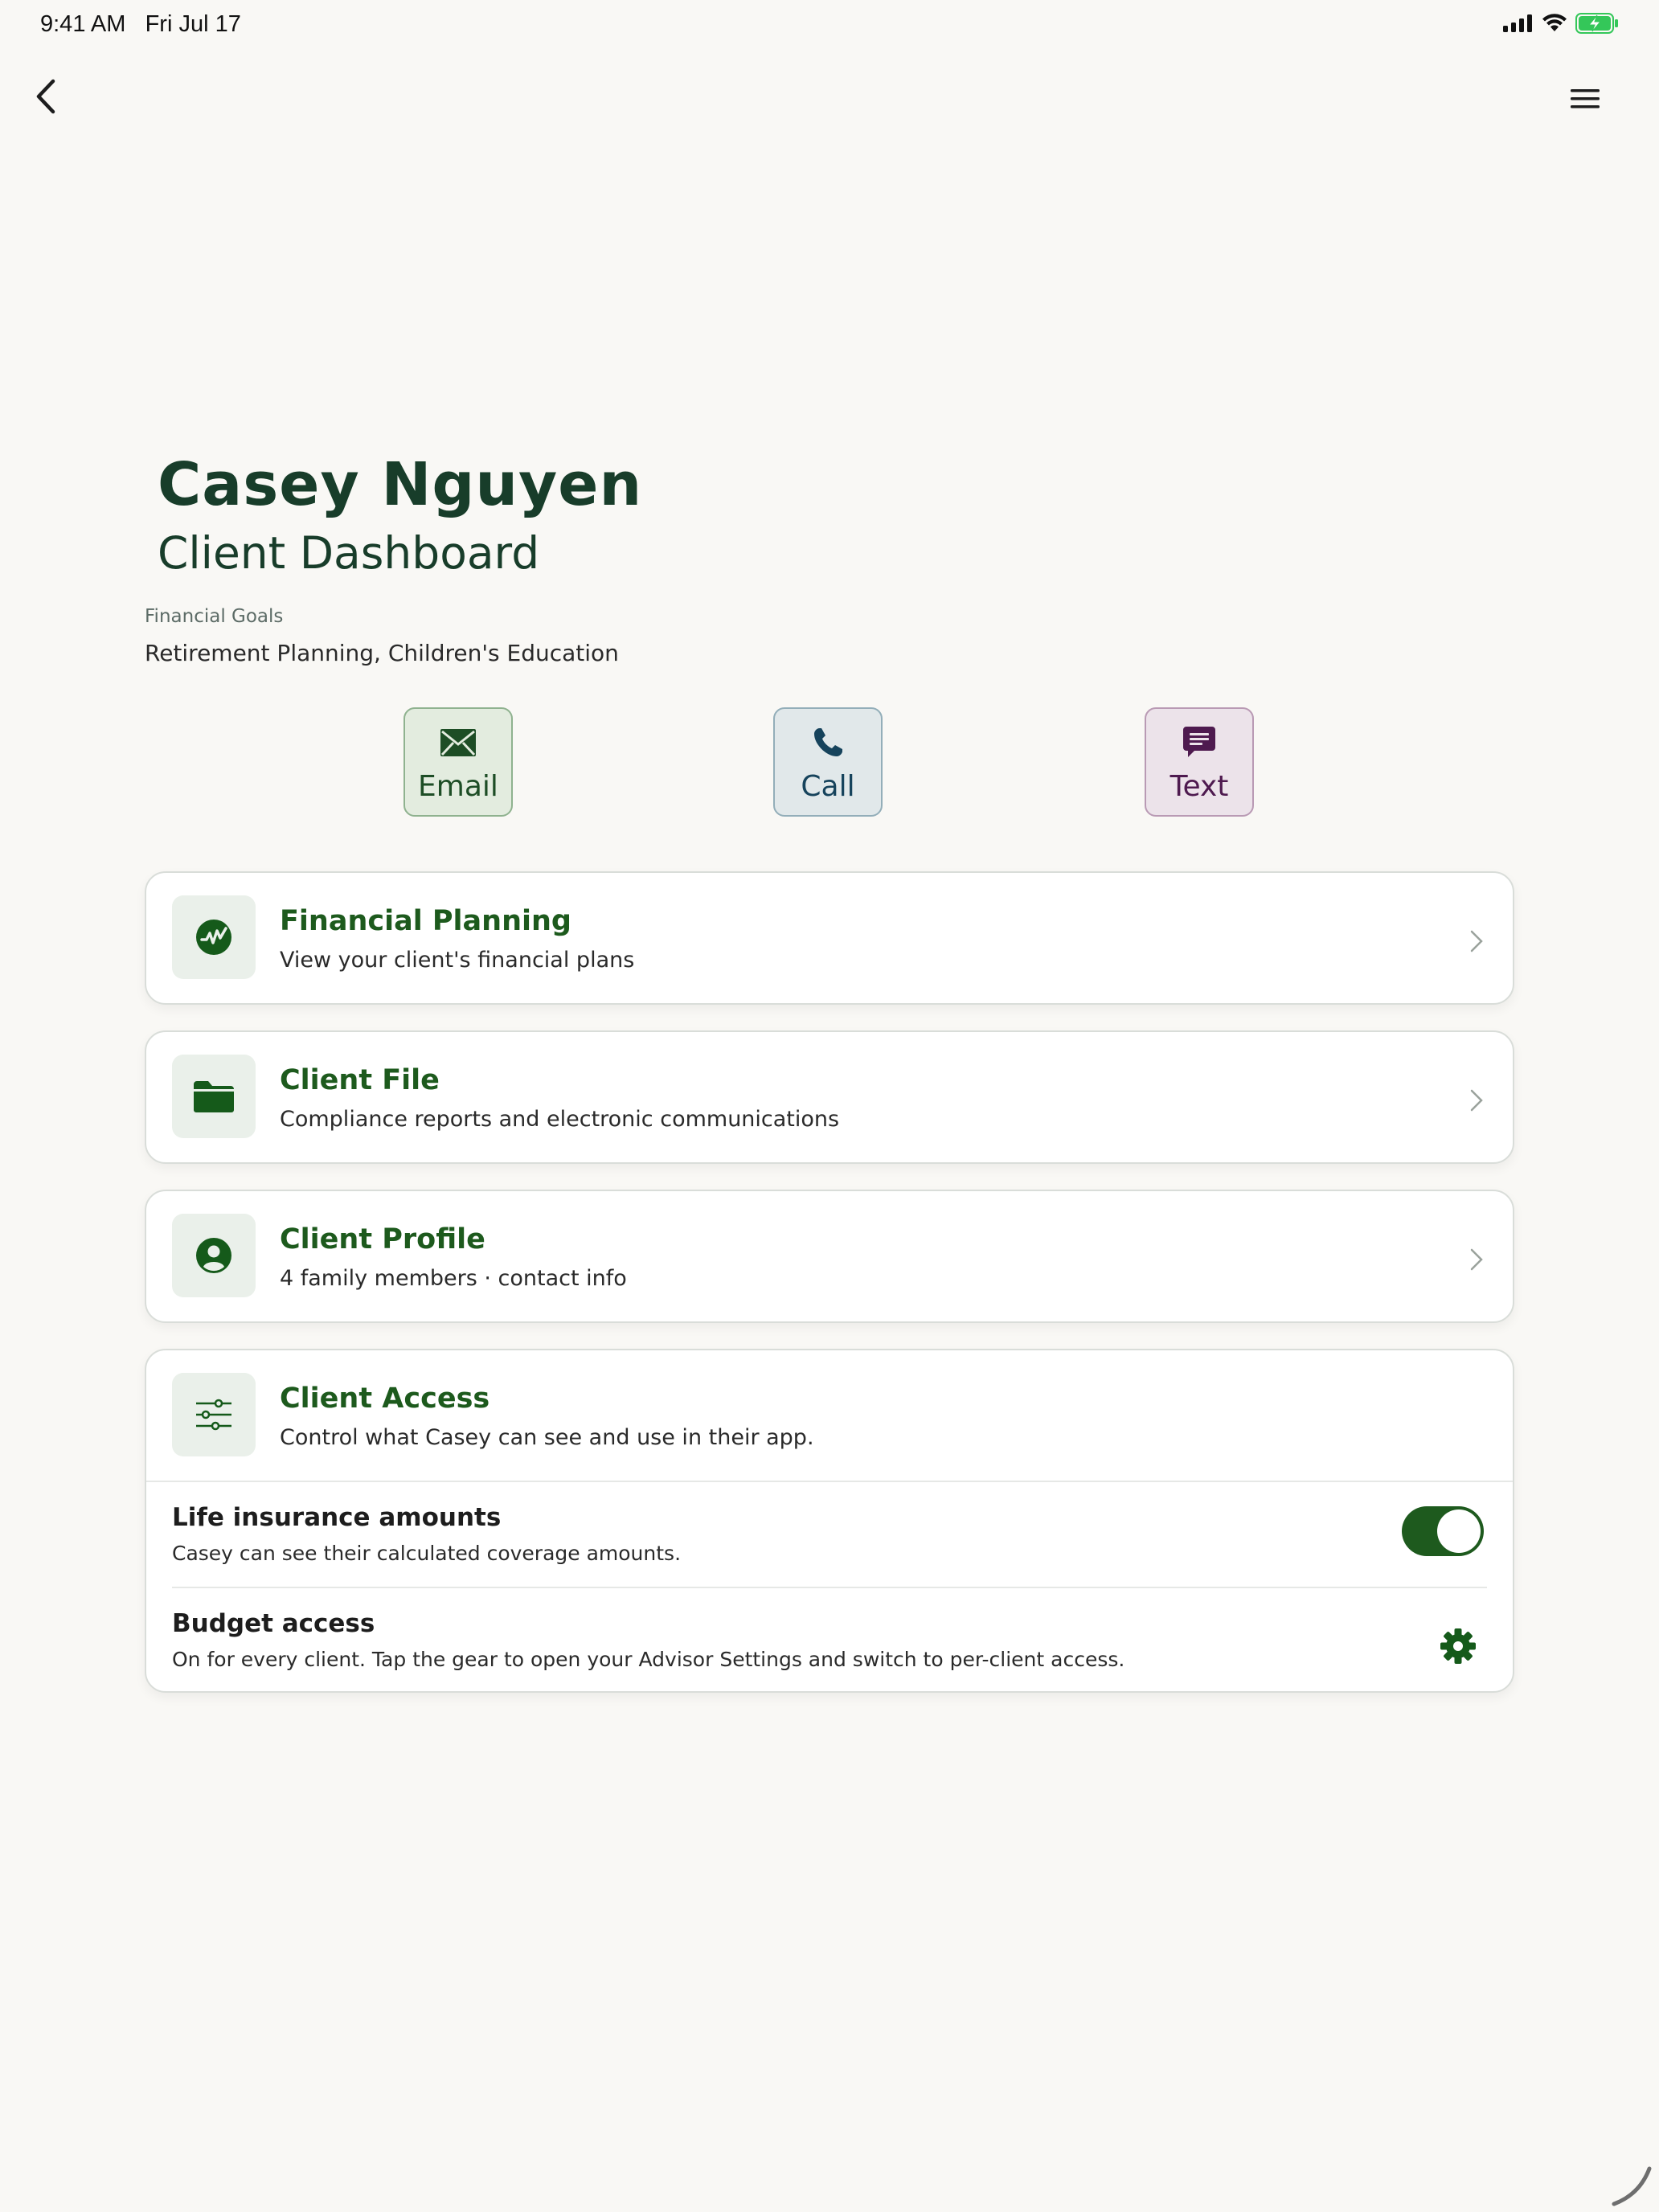  What do you see at coordinates (214, 616) in the screenshot?
I see `financial-goals-label: Financial Goals` at bounding box center [214, 616].